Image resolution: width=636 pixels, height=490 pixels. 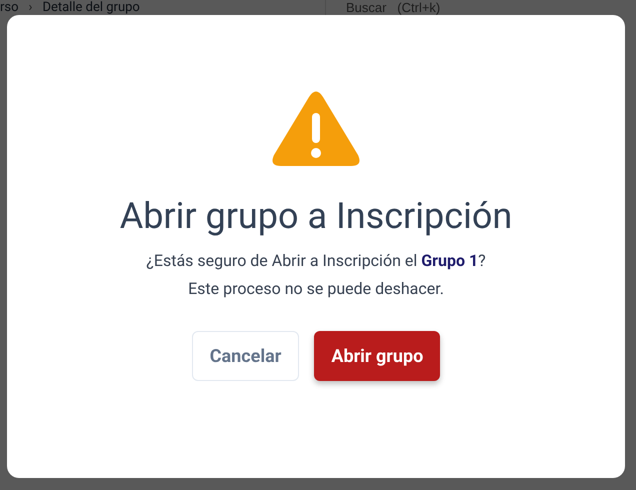 I want to click on dialog-message: ¿Estás seguro de Abrir a Inscripción el Grupo 1?, so click(x=316, y=261).